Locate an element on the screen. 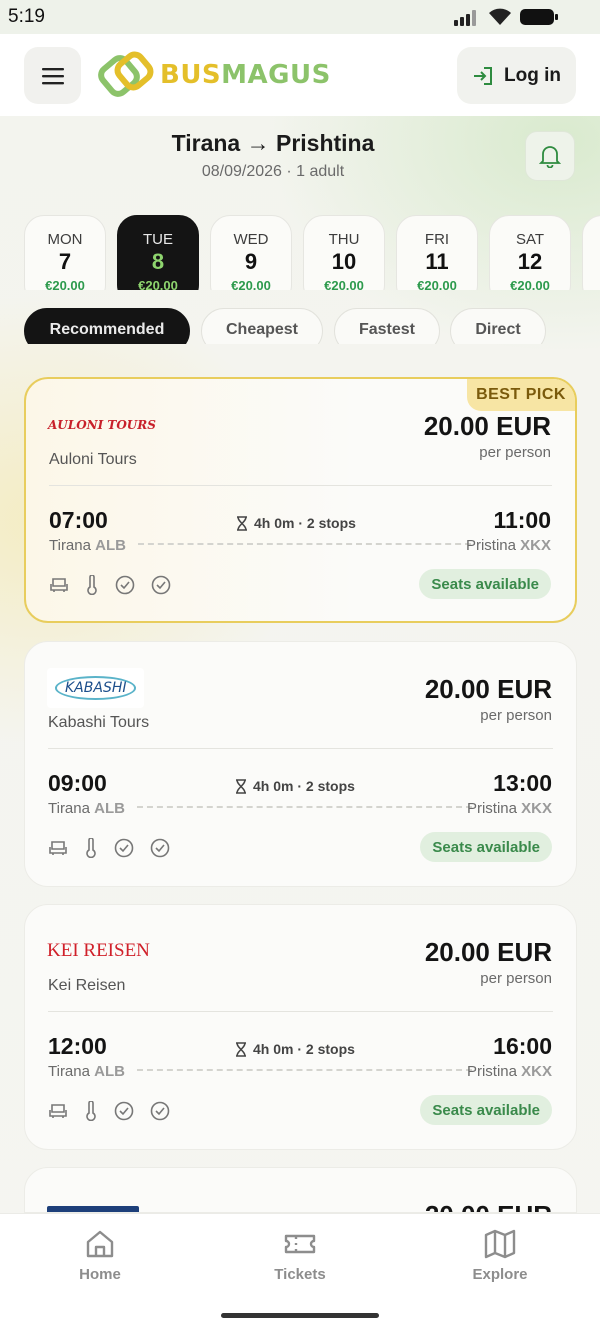 This screenshot has height=1333, width=600. login-label: Log in is located at coordinates (532, 75).